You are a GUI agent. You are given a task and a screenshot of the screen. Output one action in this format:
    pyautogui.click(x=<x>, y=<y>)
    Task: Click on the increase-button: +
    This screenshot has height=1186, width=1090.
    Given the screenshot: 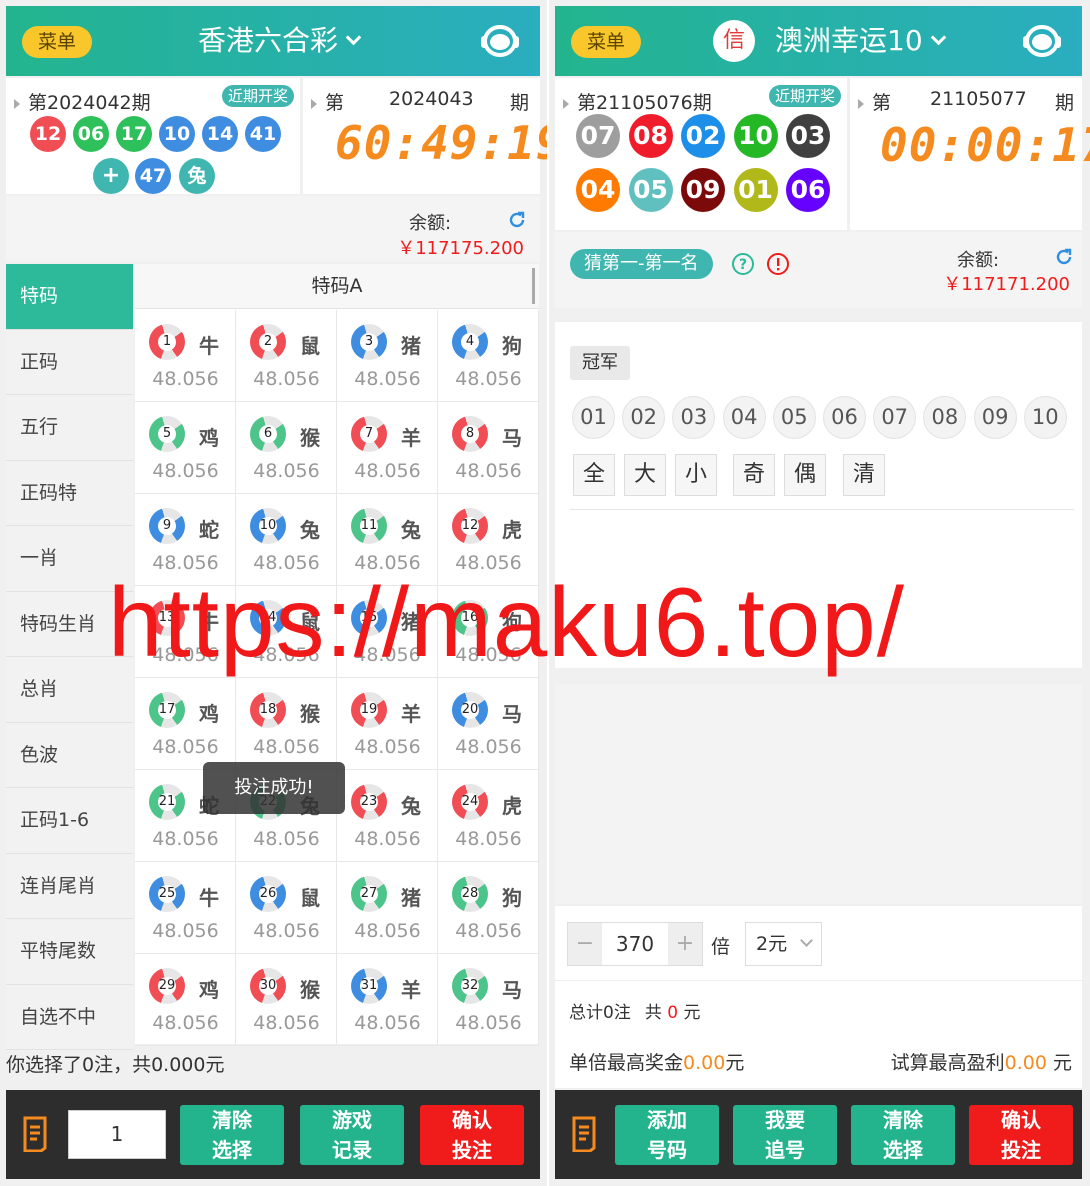 What is the action you would take?
    pyautogui.click(x=685, y=944)
    